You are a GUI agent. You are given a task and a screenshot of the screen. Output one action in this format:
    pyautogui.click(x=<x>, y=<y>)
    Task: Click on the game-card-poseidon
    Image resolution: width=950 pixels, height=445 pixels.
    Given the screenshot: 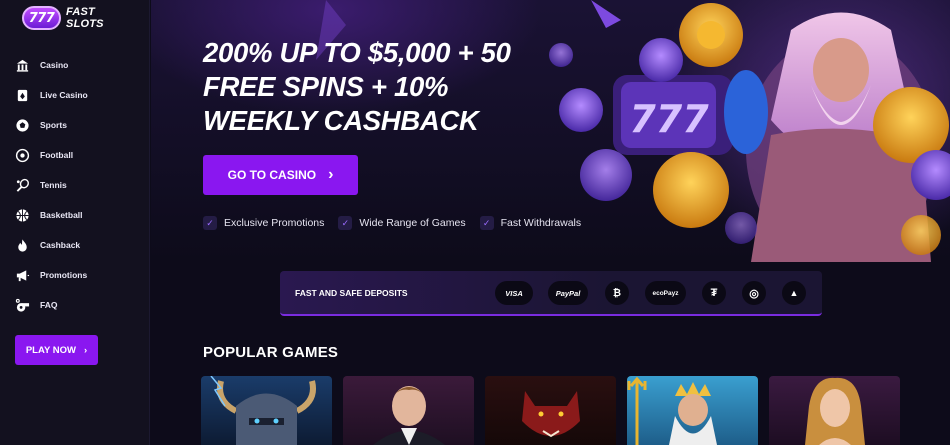 What is the action you would take?
    pyautogui.click(x=692, y=410)
    